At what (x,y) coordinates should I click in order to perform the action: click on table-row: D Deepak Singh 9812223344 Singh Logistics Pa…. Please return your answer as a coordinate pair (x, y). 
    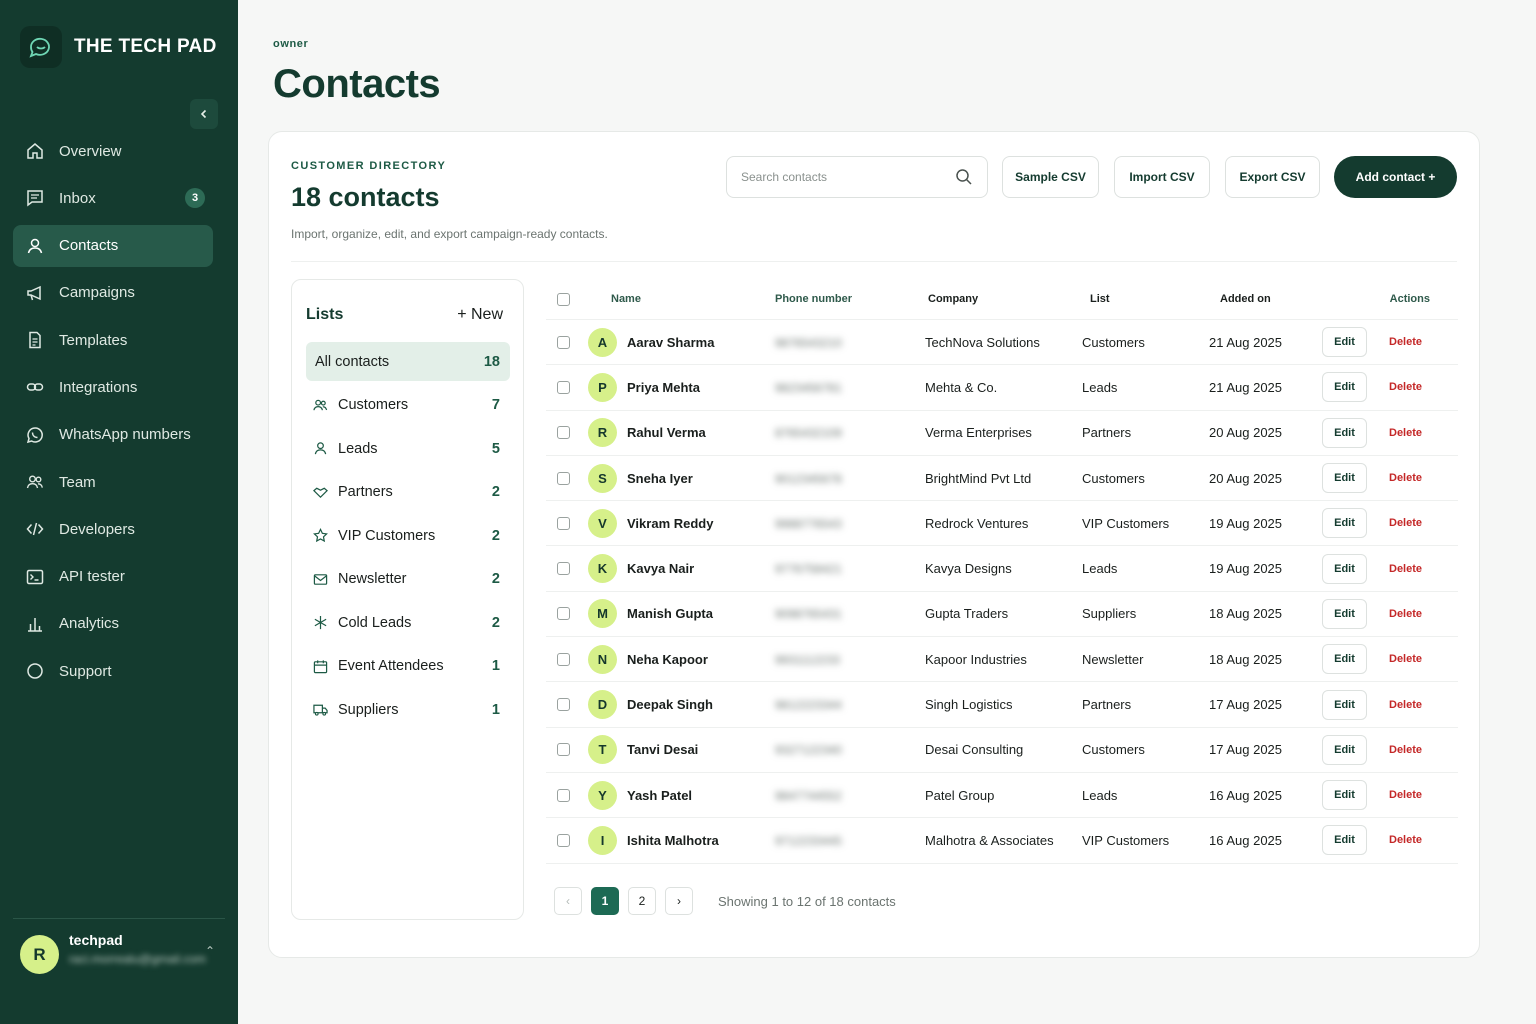
    Looking at the image, I should click on (1002, 705).